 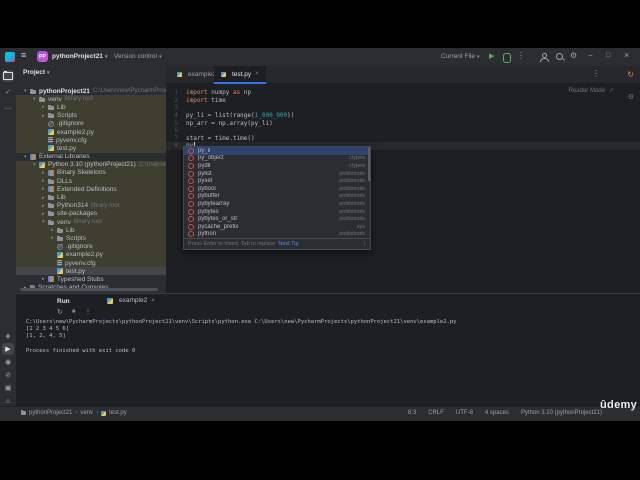 What do you see at coordinates (277, 181) in the screenshot?
I see `autocomplete-item: pyset pickletools` at bounding box center [277, 181].